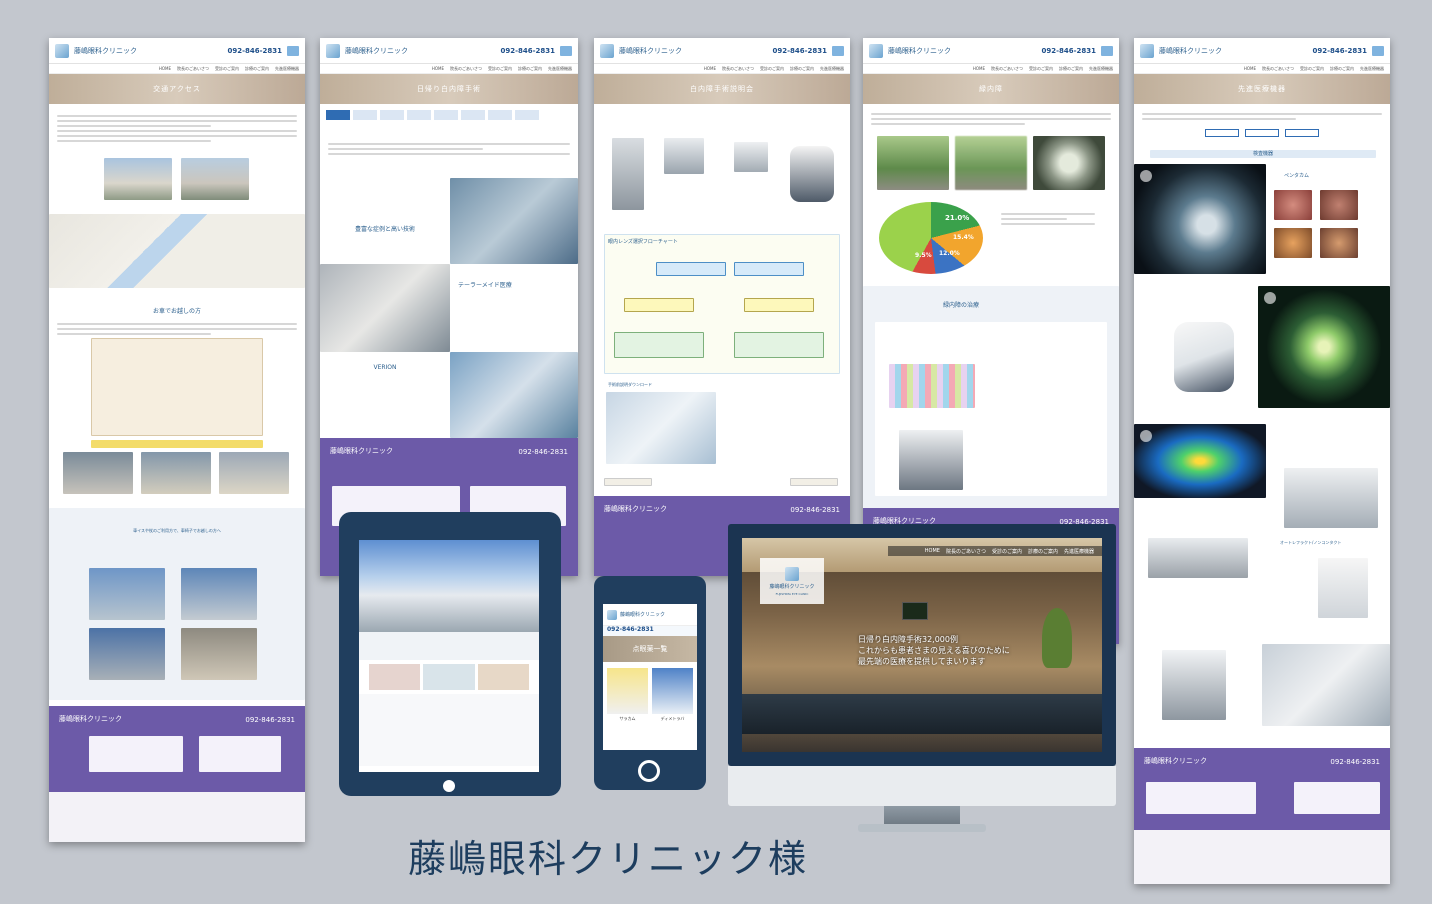 The image size is (1432, 904). I want to click on tablet-device, so click(450, 654).